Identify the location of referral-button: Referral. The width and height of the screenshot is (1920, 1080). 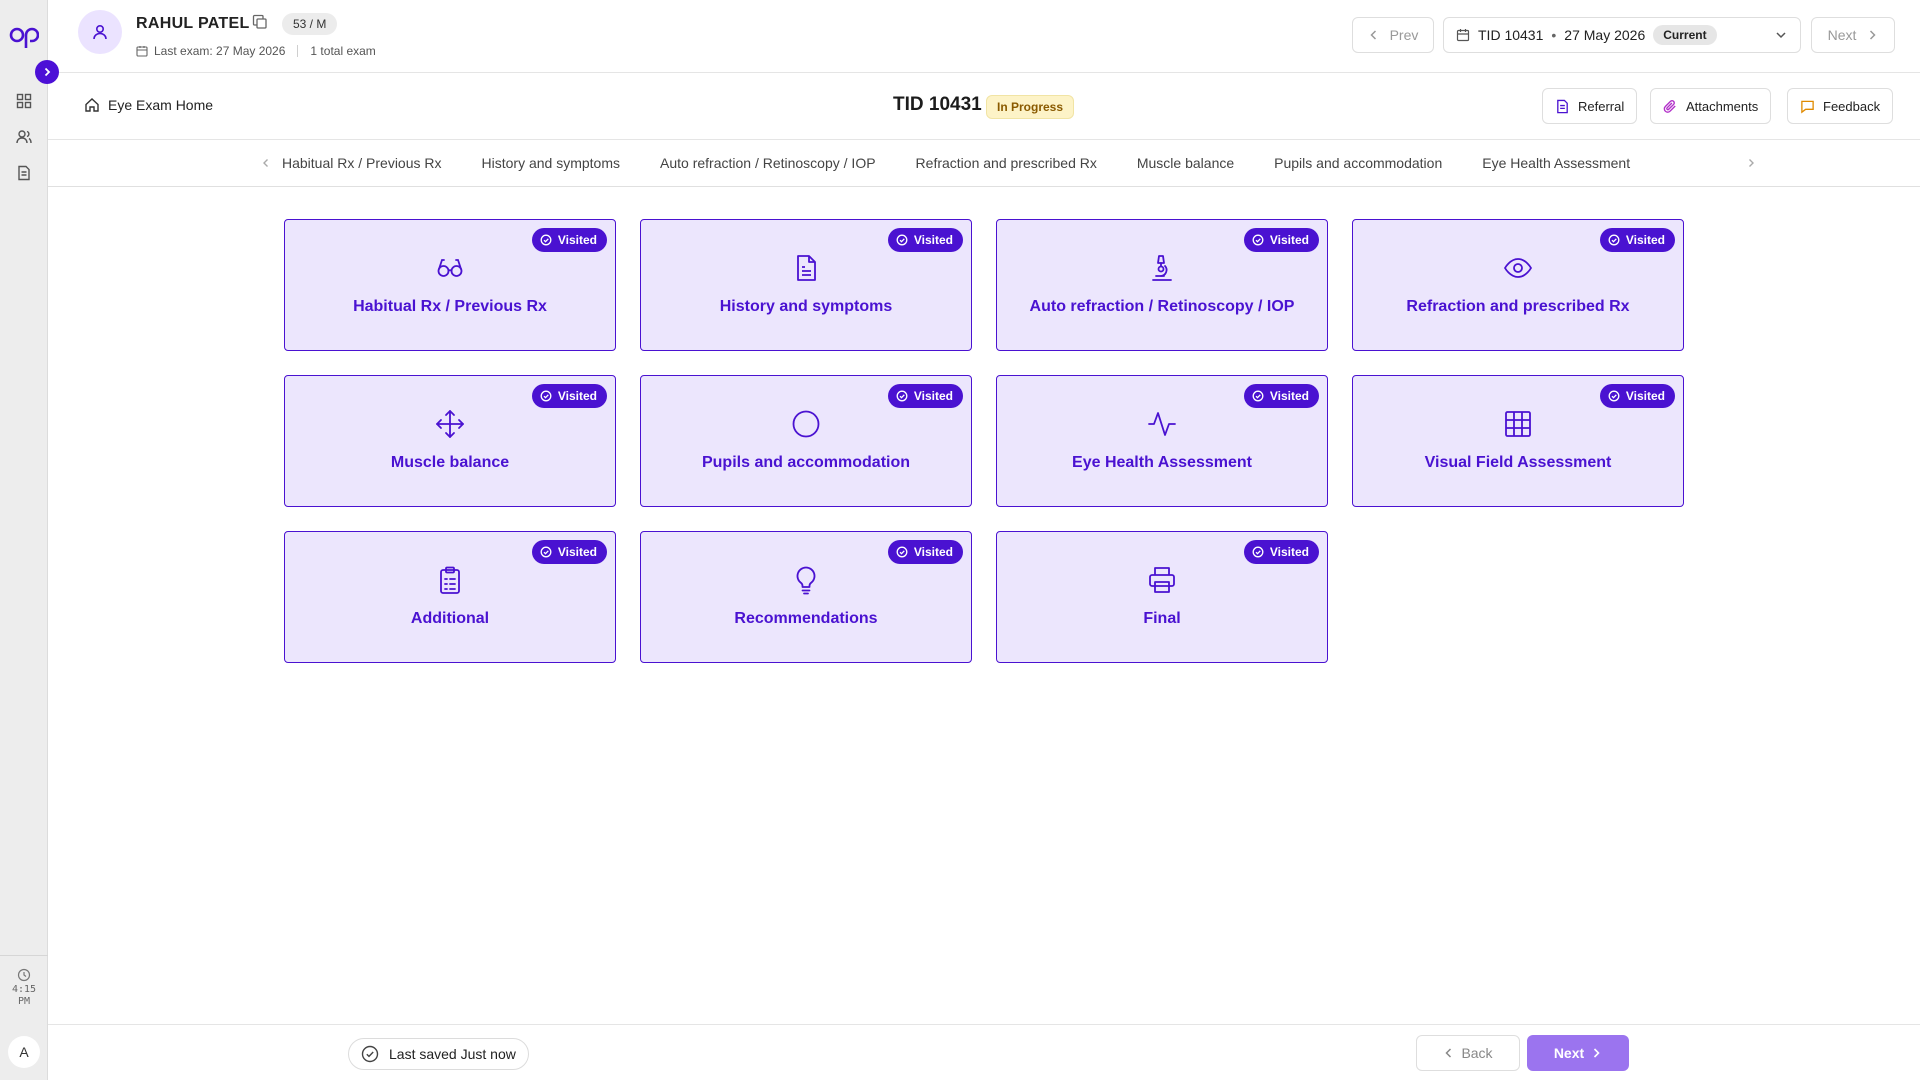
(1590, 106).